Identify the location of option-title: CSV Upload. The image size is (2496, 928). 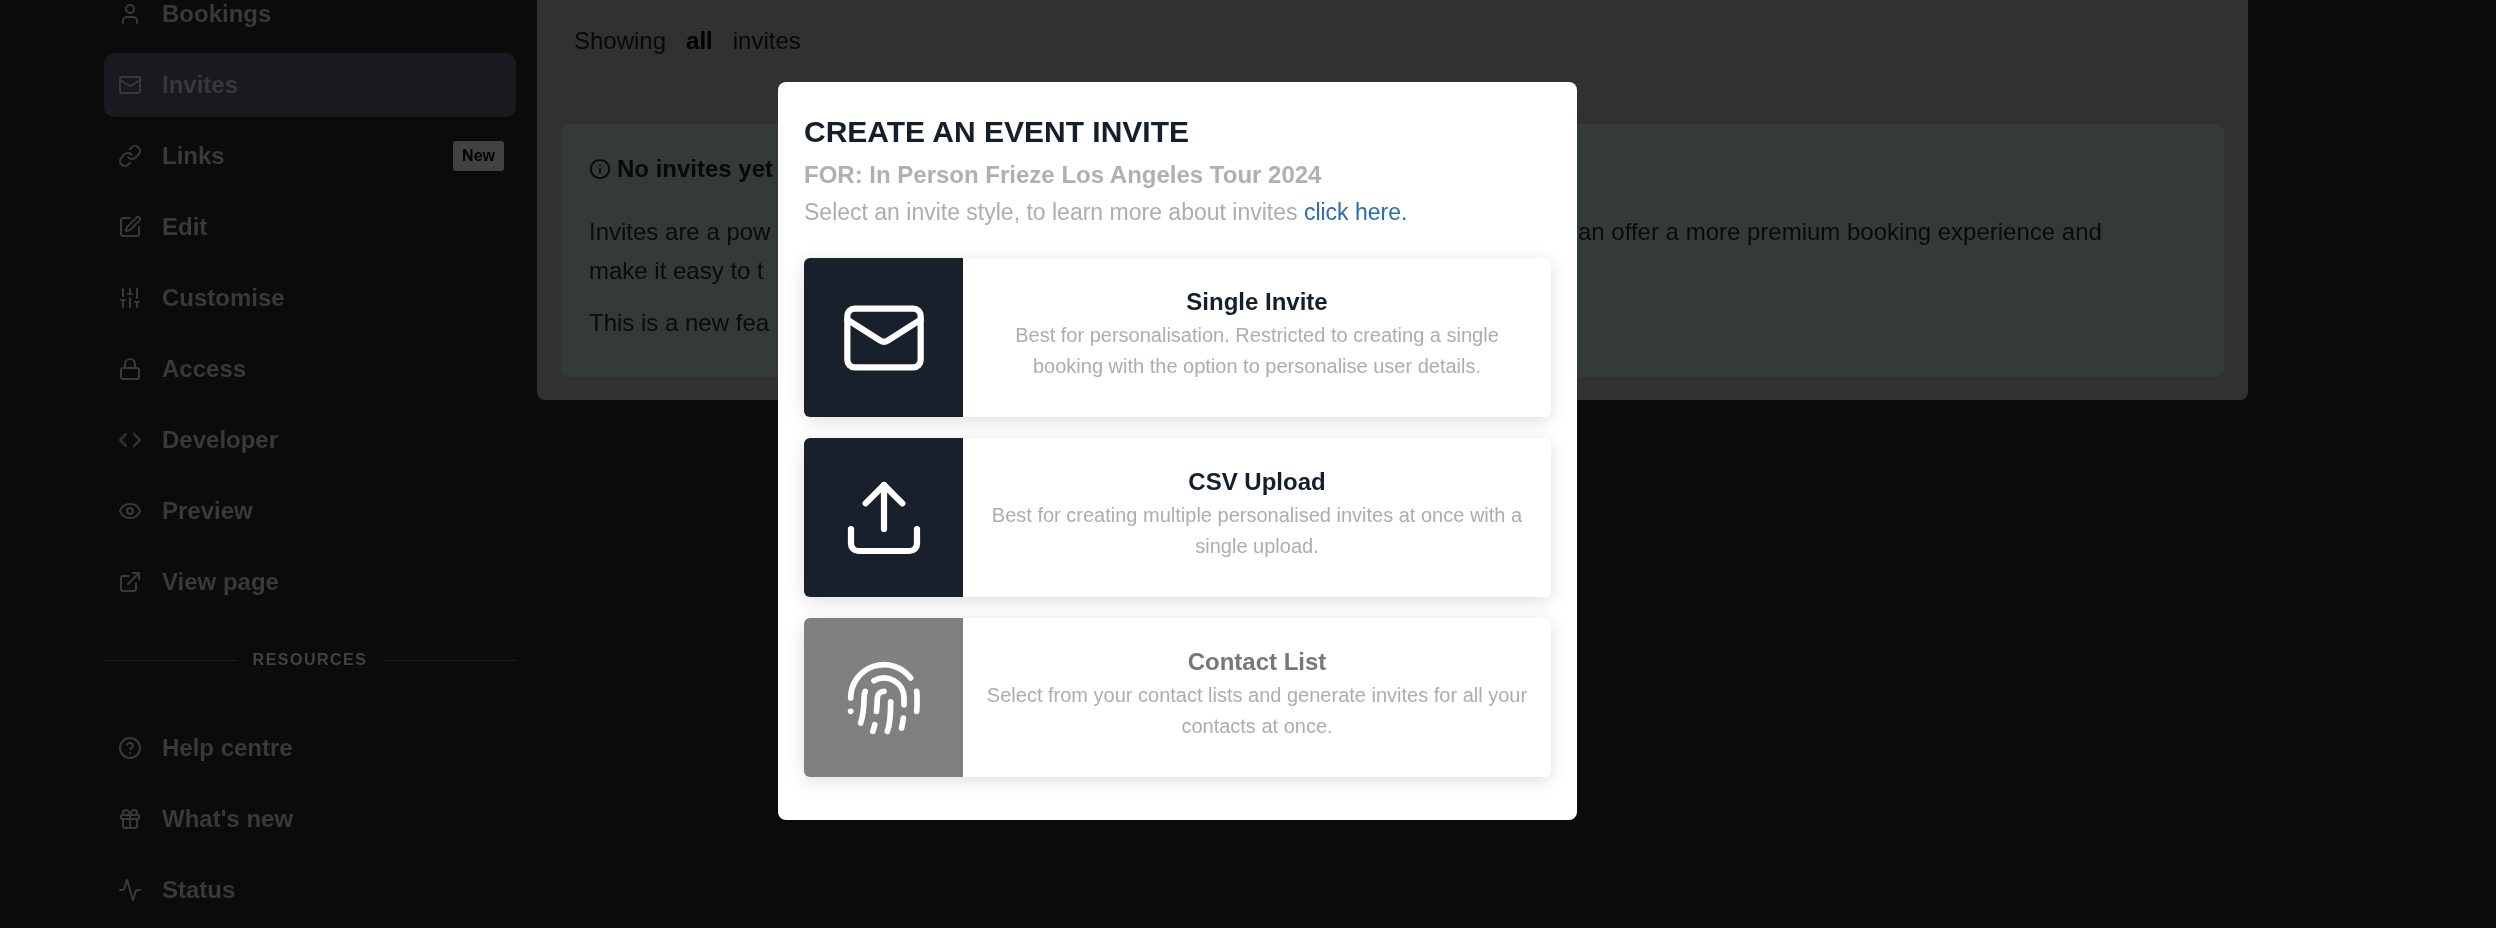
(1257, 482).